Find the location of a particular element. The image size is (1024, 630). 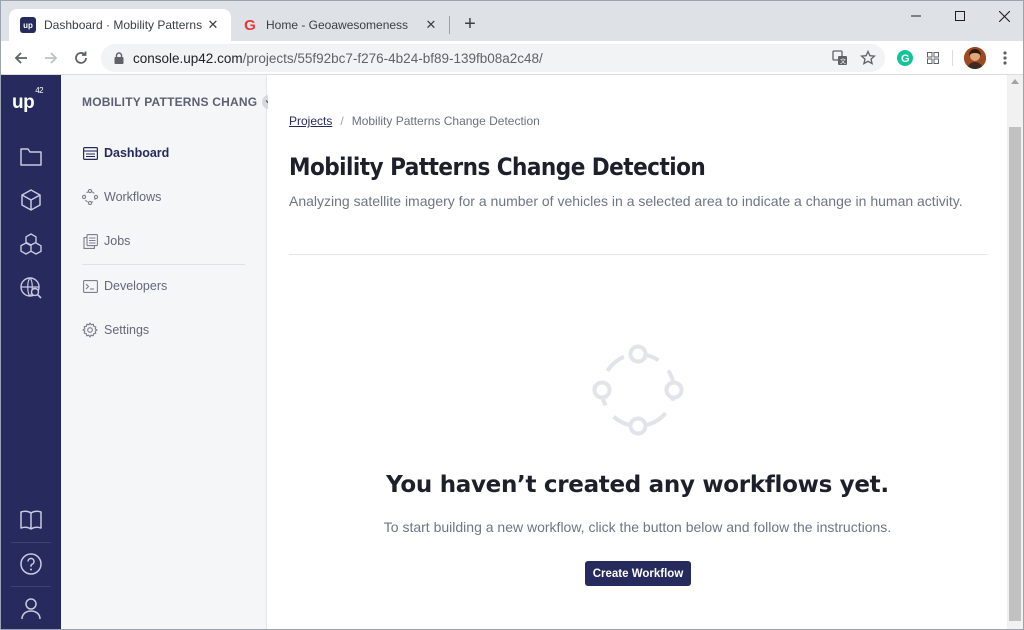

sidebar-item-label: Developers is located at coordinates (136, 286).